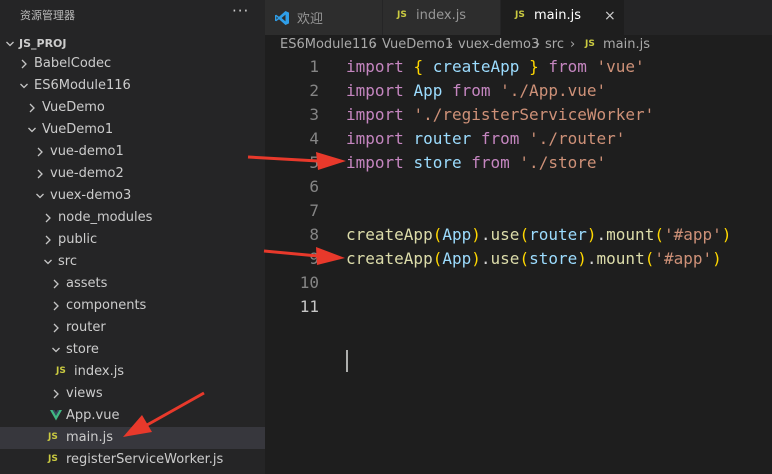  What do you see at coordinates (132, 86) in the screenshot?
I see `tree-folder-es6module116: ES6Module116` at bounding box center [132, 86].